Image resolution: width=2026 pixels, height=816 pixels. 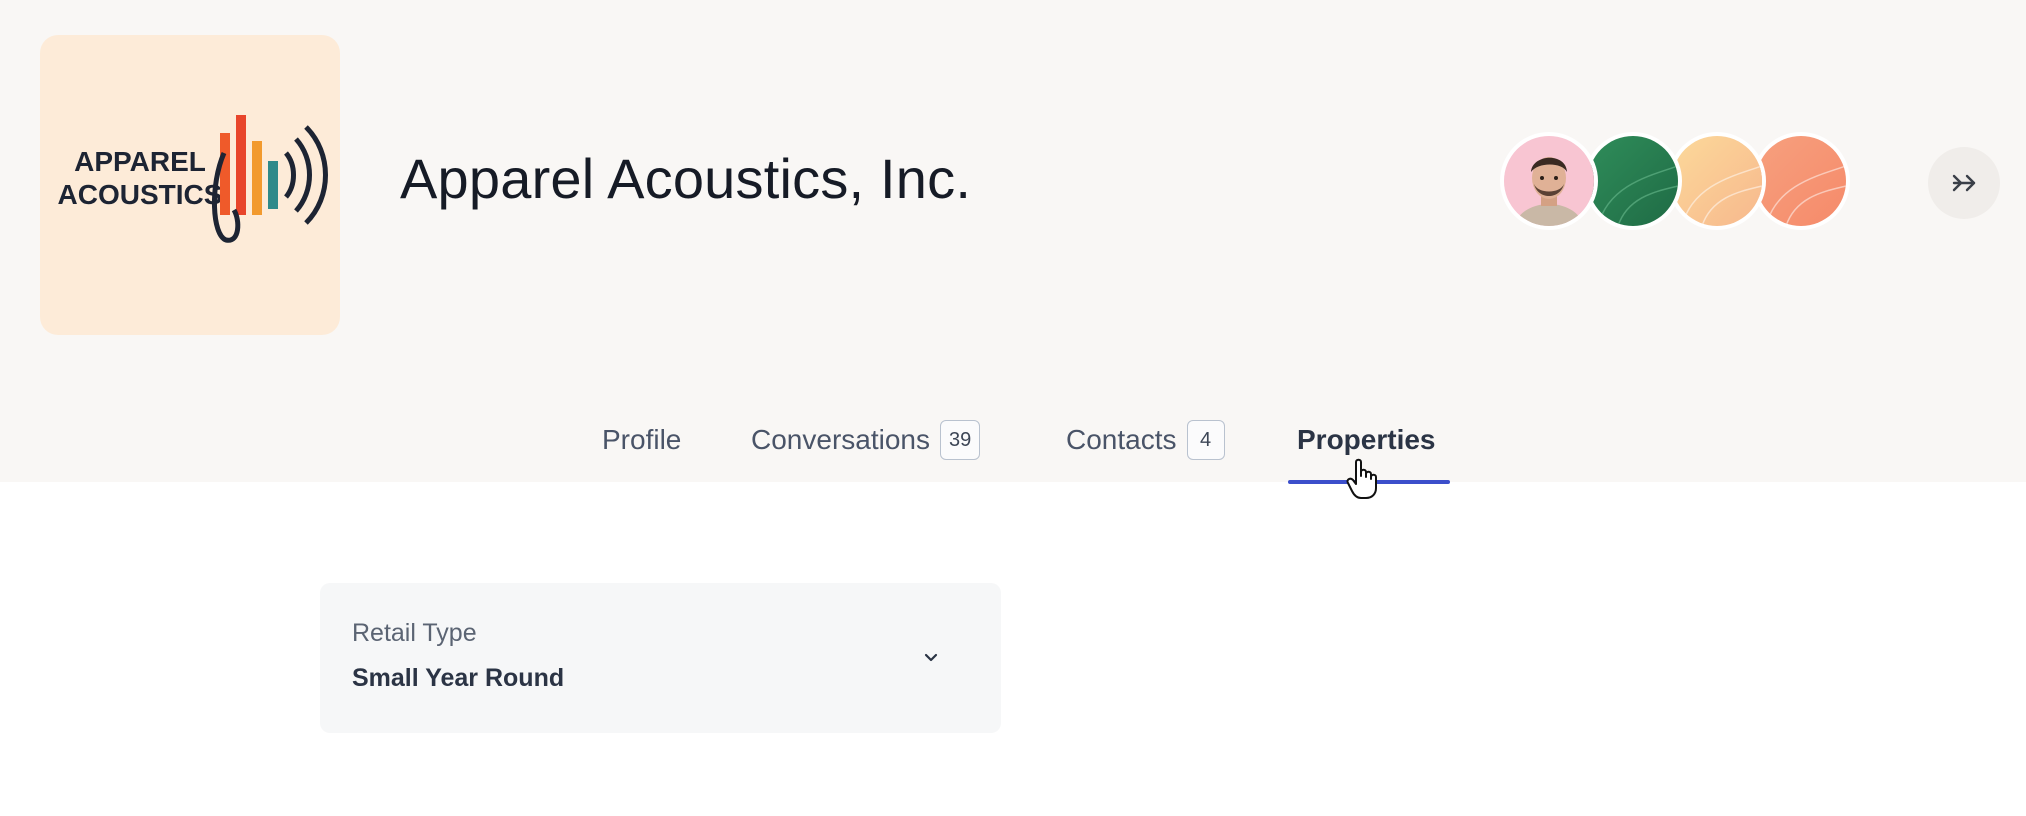 I want to click on yellow-avatar, so click(x=1717, y=181).